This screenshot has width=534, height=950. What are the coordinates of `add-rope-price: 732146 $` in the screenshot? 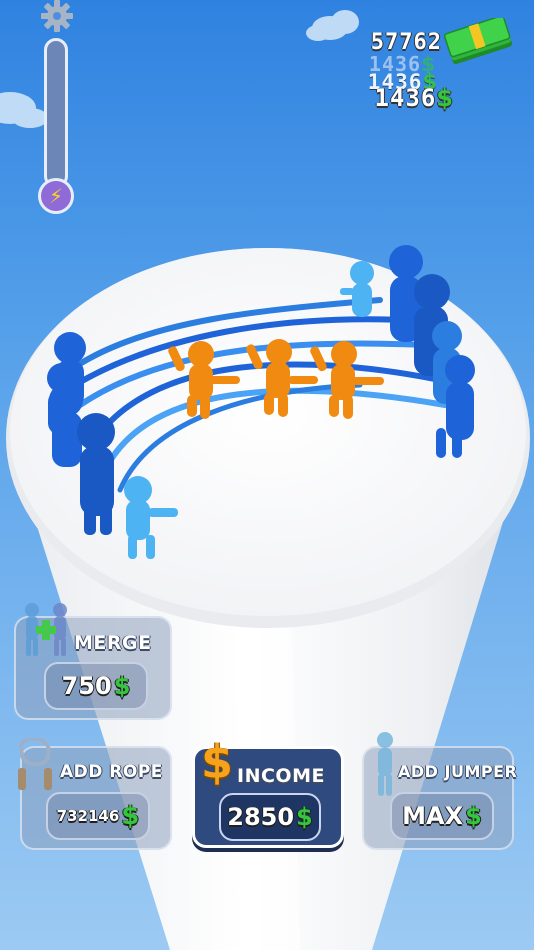 It's located at (98, 816).